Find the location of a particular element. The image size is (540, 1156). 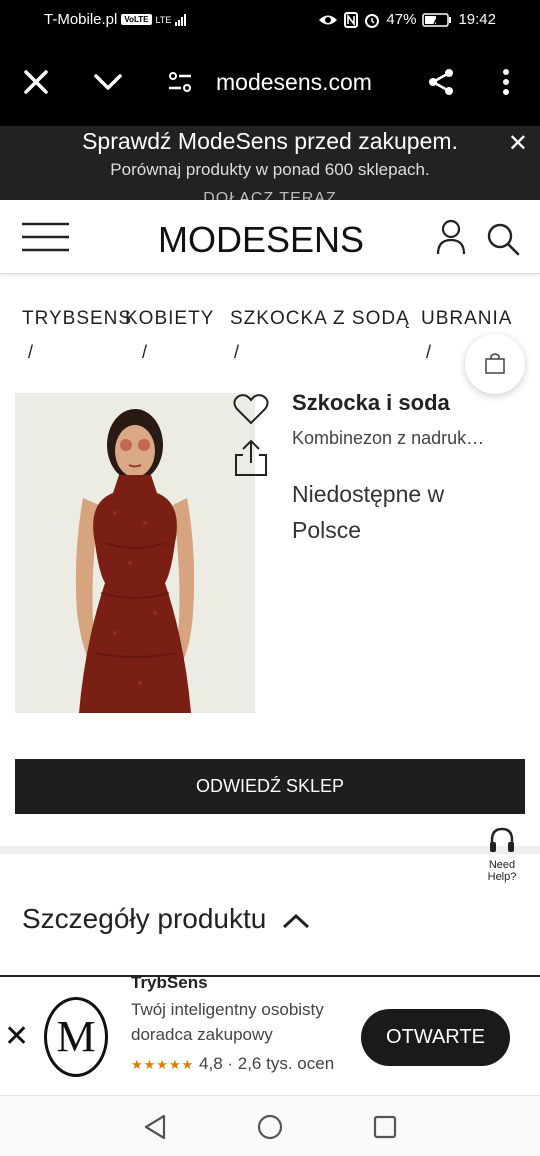

section-divider is located at coordinates (270, 850).